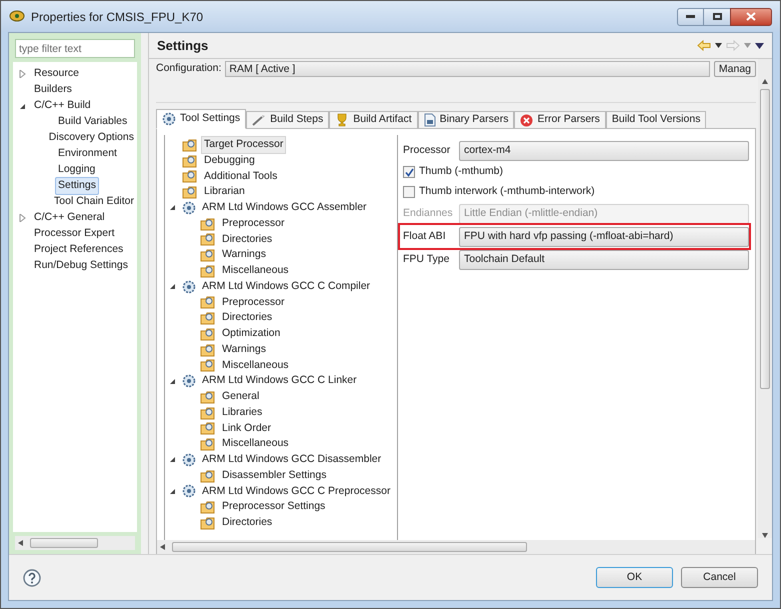 The width and height of the screenshot is (781, 609). I want to click on sidebar-item: Logging, so click(76, 170).